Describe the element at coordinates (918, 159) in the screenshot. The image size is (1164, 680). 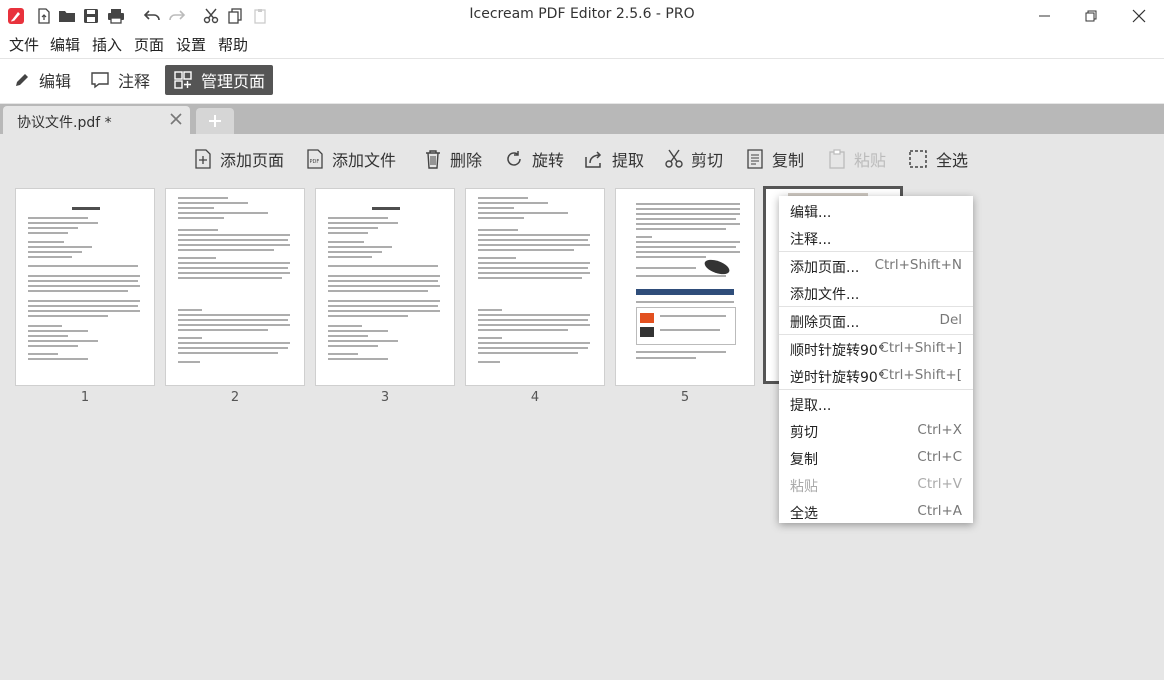
I see `select-all-icon` at that location.